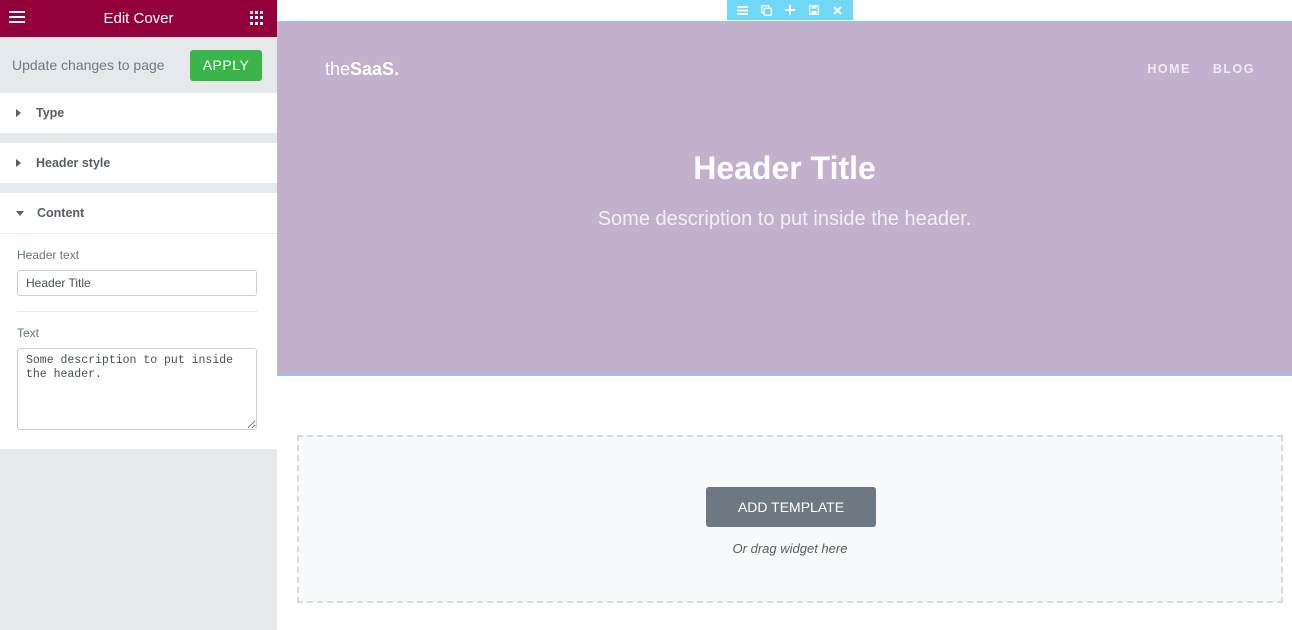  Describe the element at coordinates (137, 311) in the screenshot. I see `divider` at that location.